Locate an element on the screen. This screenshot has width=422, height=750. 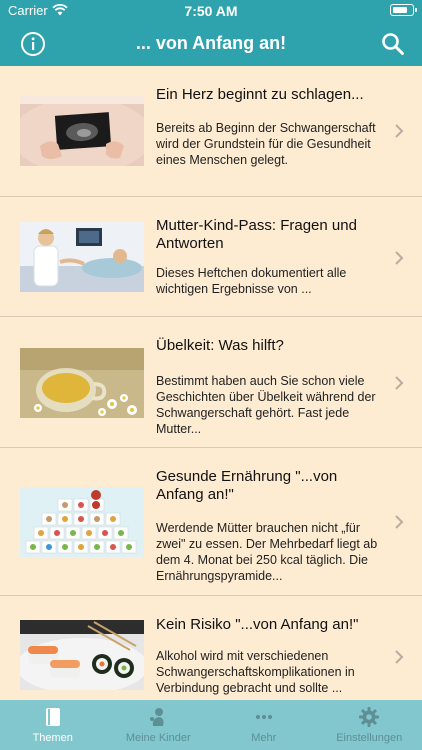
tab-einstellungen: Einstellungen is located at coordinates (369, 725).